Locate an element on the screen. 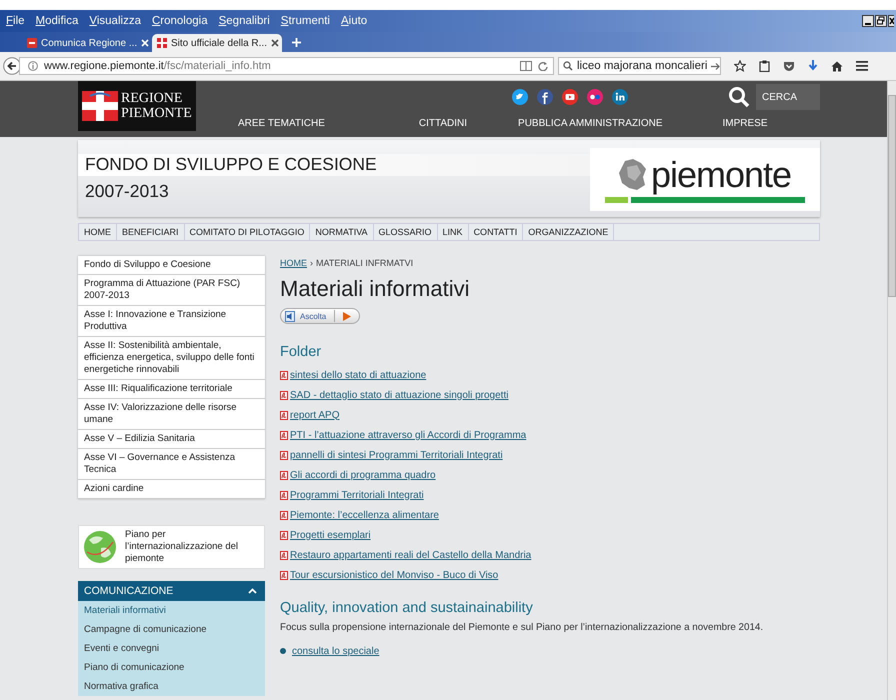 The image size is (896, 700). search-icon is located at coordinates (739, 97).